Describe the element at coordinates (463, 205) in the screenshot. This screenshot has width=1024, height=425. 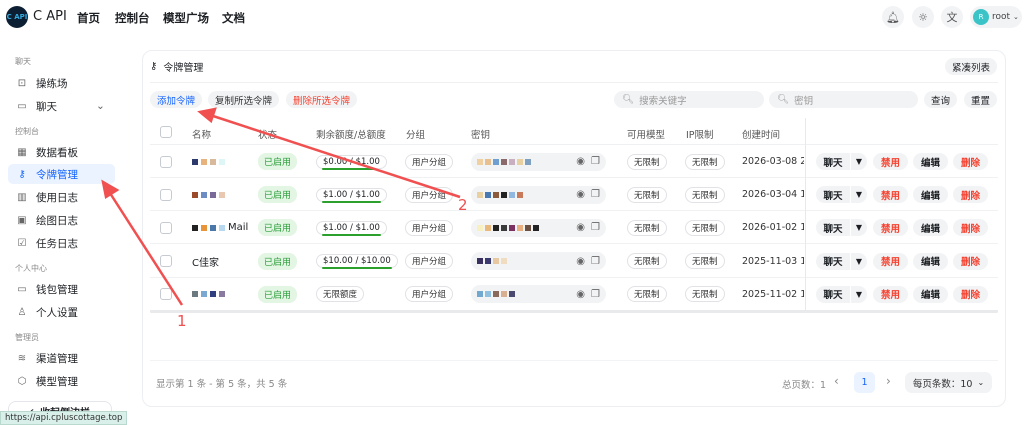
I see `annotation-label-2: 2` at that location.